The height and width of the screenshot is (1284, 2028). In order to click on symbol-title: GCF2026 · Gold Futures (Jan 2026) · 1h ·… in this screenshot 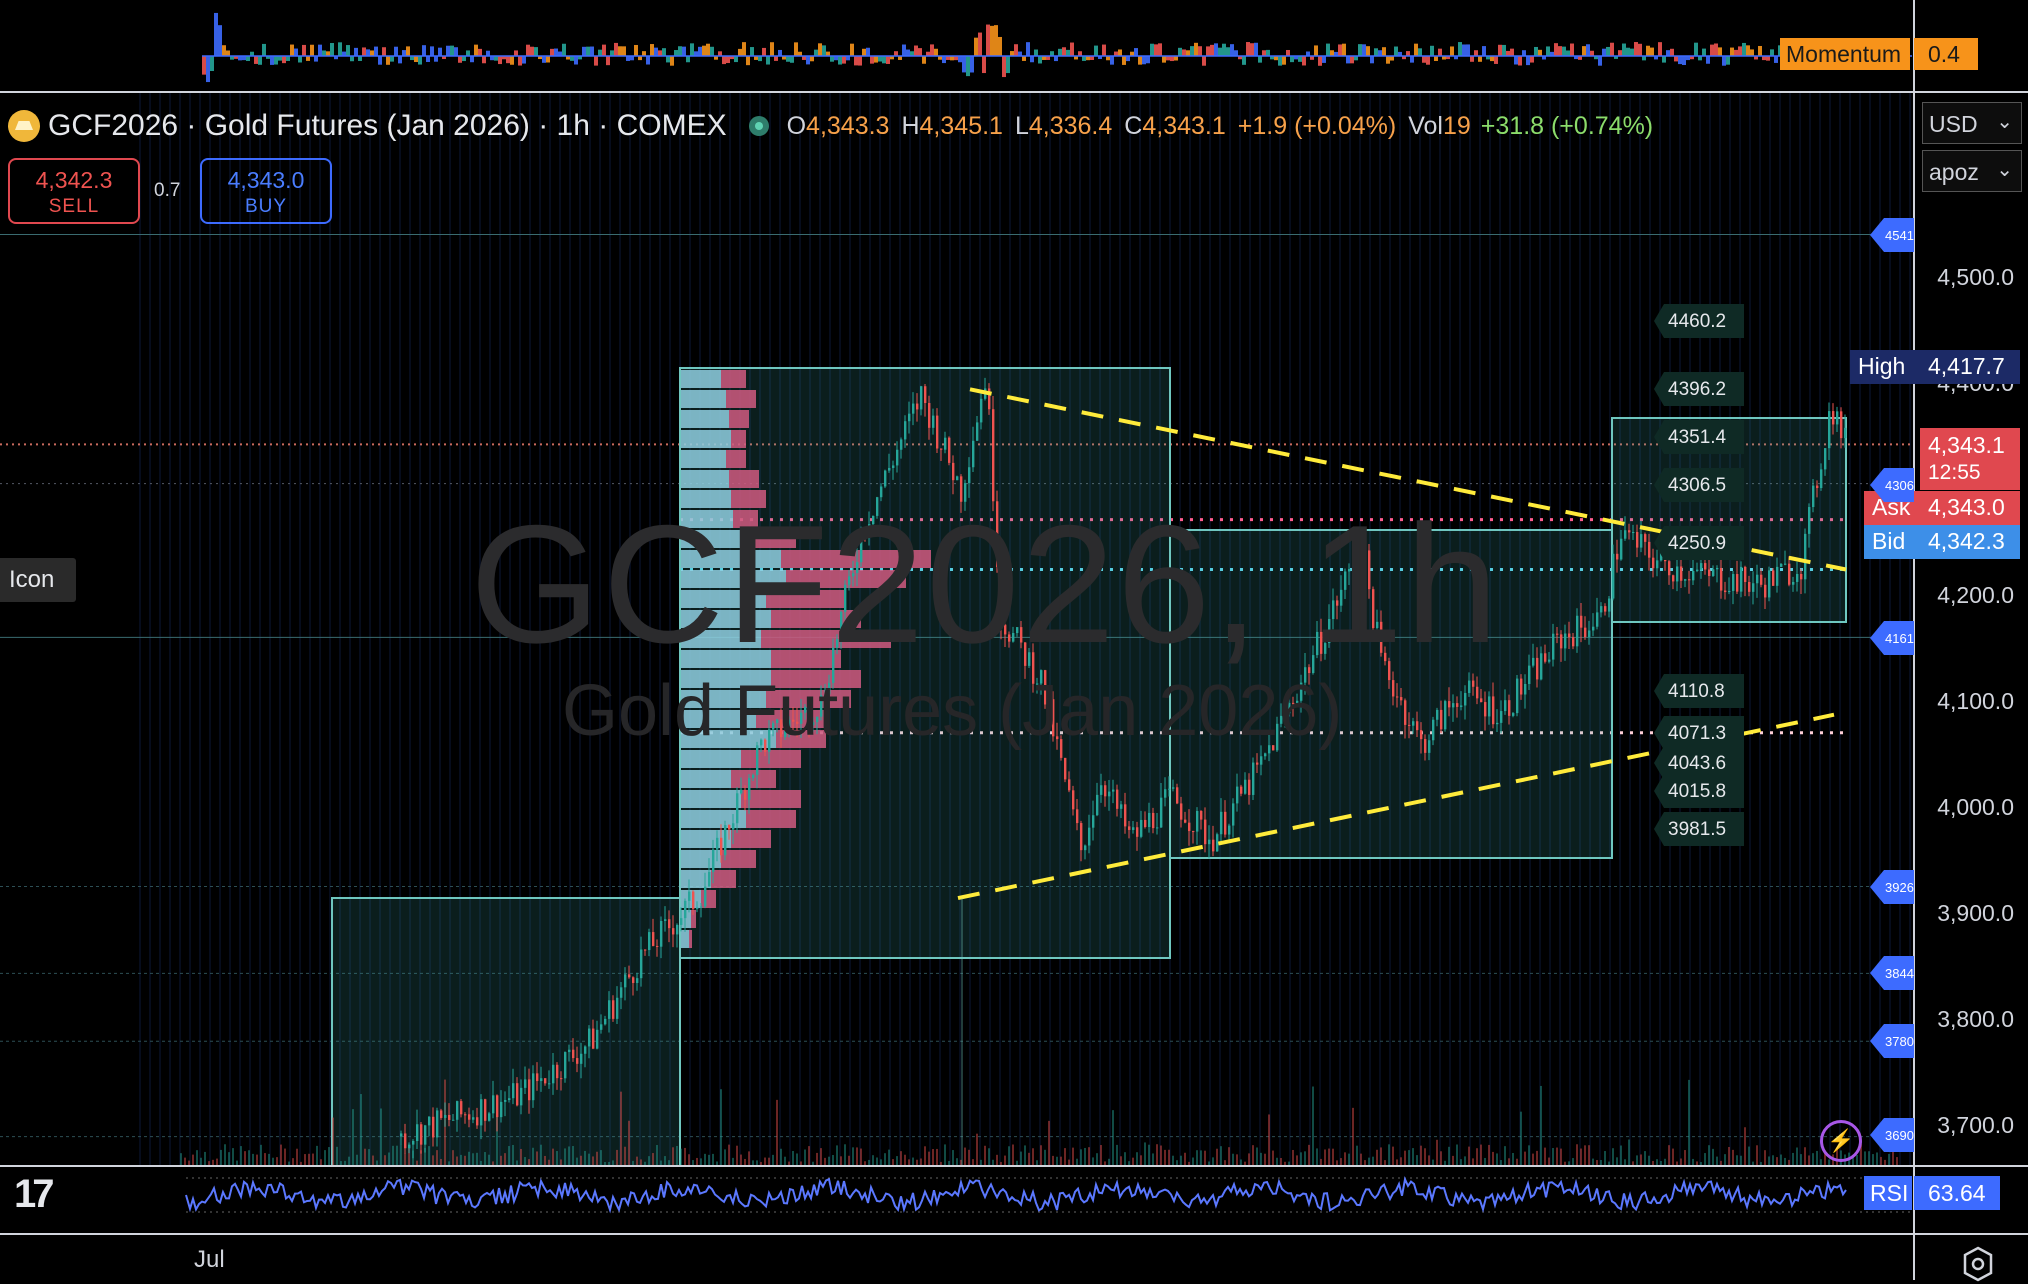, I will do `click(387, 126)`.